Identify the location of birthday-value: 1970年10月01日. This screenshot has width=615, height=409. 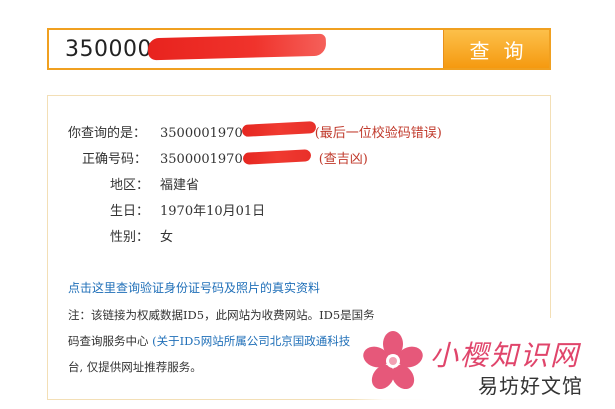
(213, 211).